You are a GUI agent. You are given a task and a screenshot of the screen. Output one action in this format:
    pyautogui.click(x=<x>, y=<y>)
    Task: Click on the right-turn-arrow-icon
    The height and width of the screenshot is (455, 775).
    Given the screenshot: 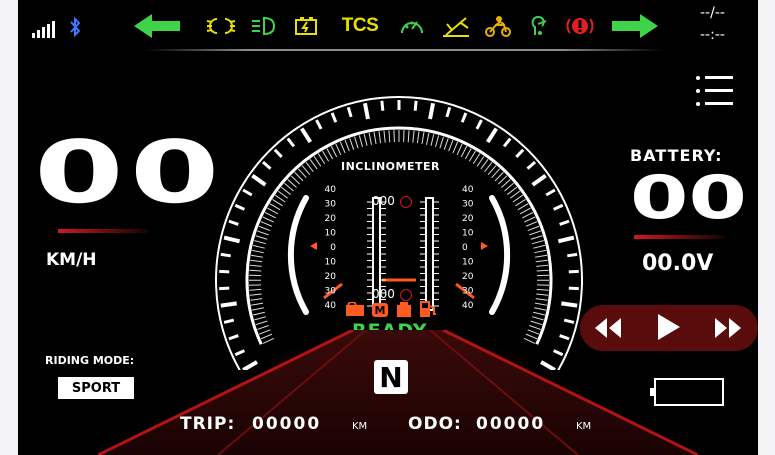 What is the action you would take?
    pyautogui.click(x=635, y=26)
    